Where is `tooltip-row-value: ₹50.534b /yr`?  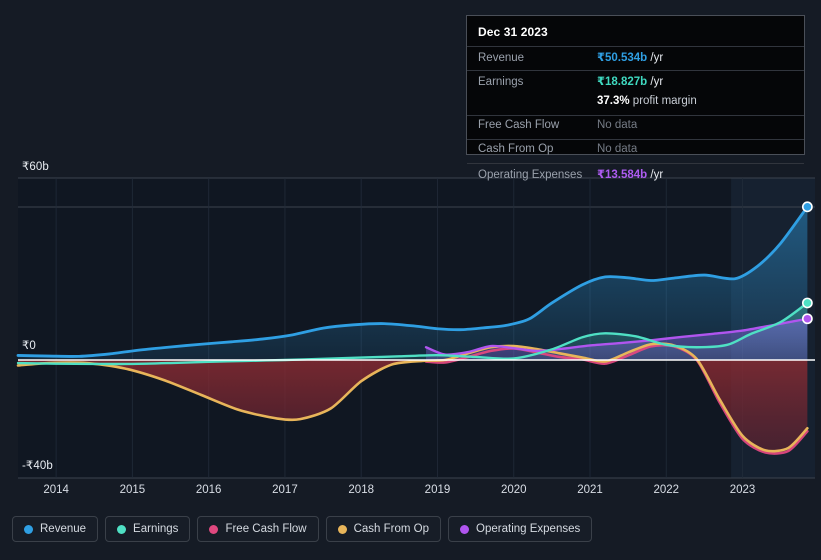
tooltip-row-value: ₹50.534b /yr is located at coordinates (630, 57).